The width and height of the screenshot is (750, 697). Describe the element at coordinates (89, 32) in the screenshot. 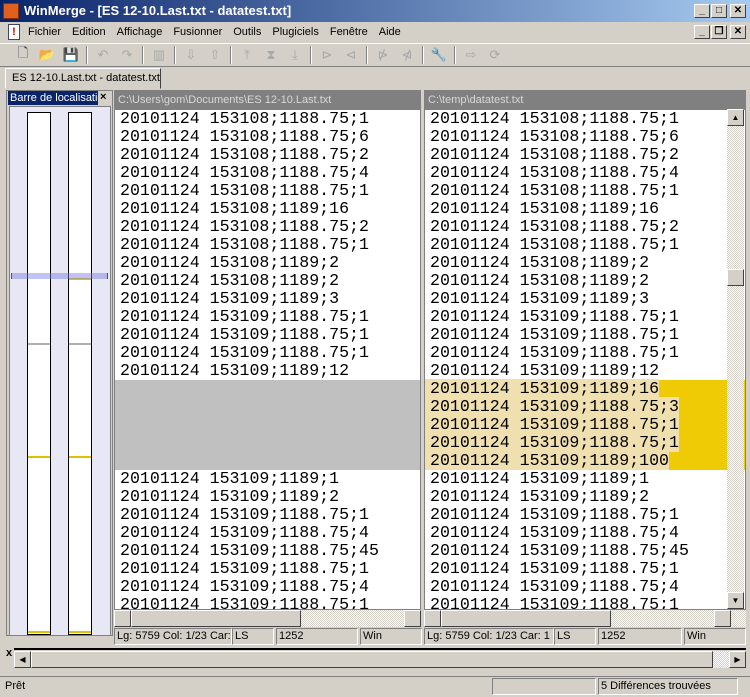

I see `menu-edition: Edition` at that location.